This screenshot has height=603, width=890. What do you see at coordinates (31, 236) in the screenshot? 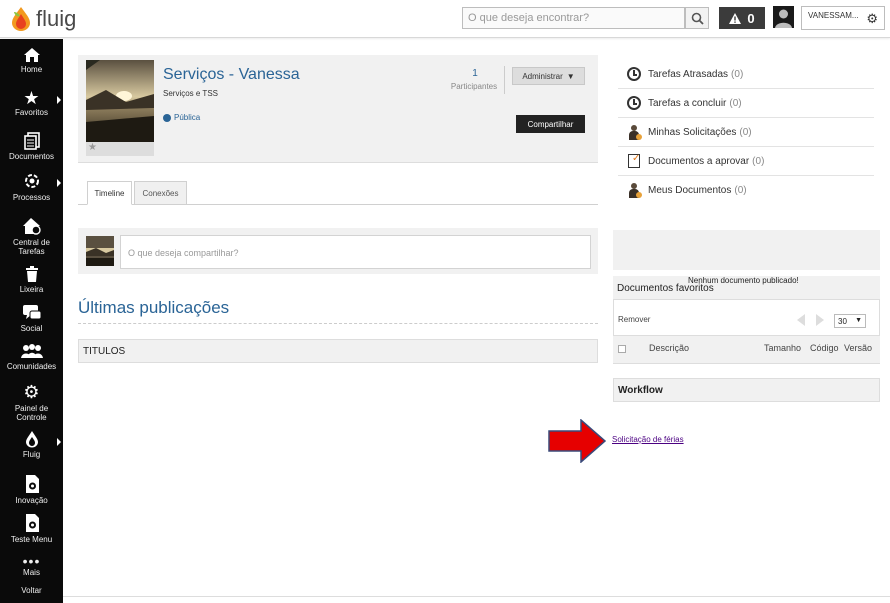
I see `sidebar-item-central-de-tarefas: Central de Tarefas` at bounding box center [31, 236].